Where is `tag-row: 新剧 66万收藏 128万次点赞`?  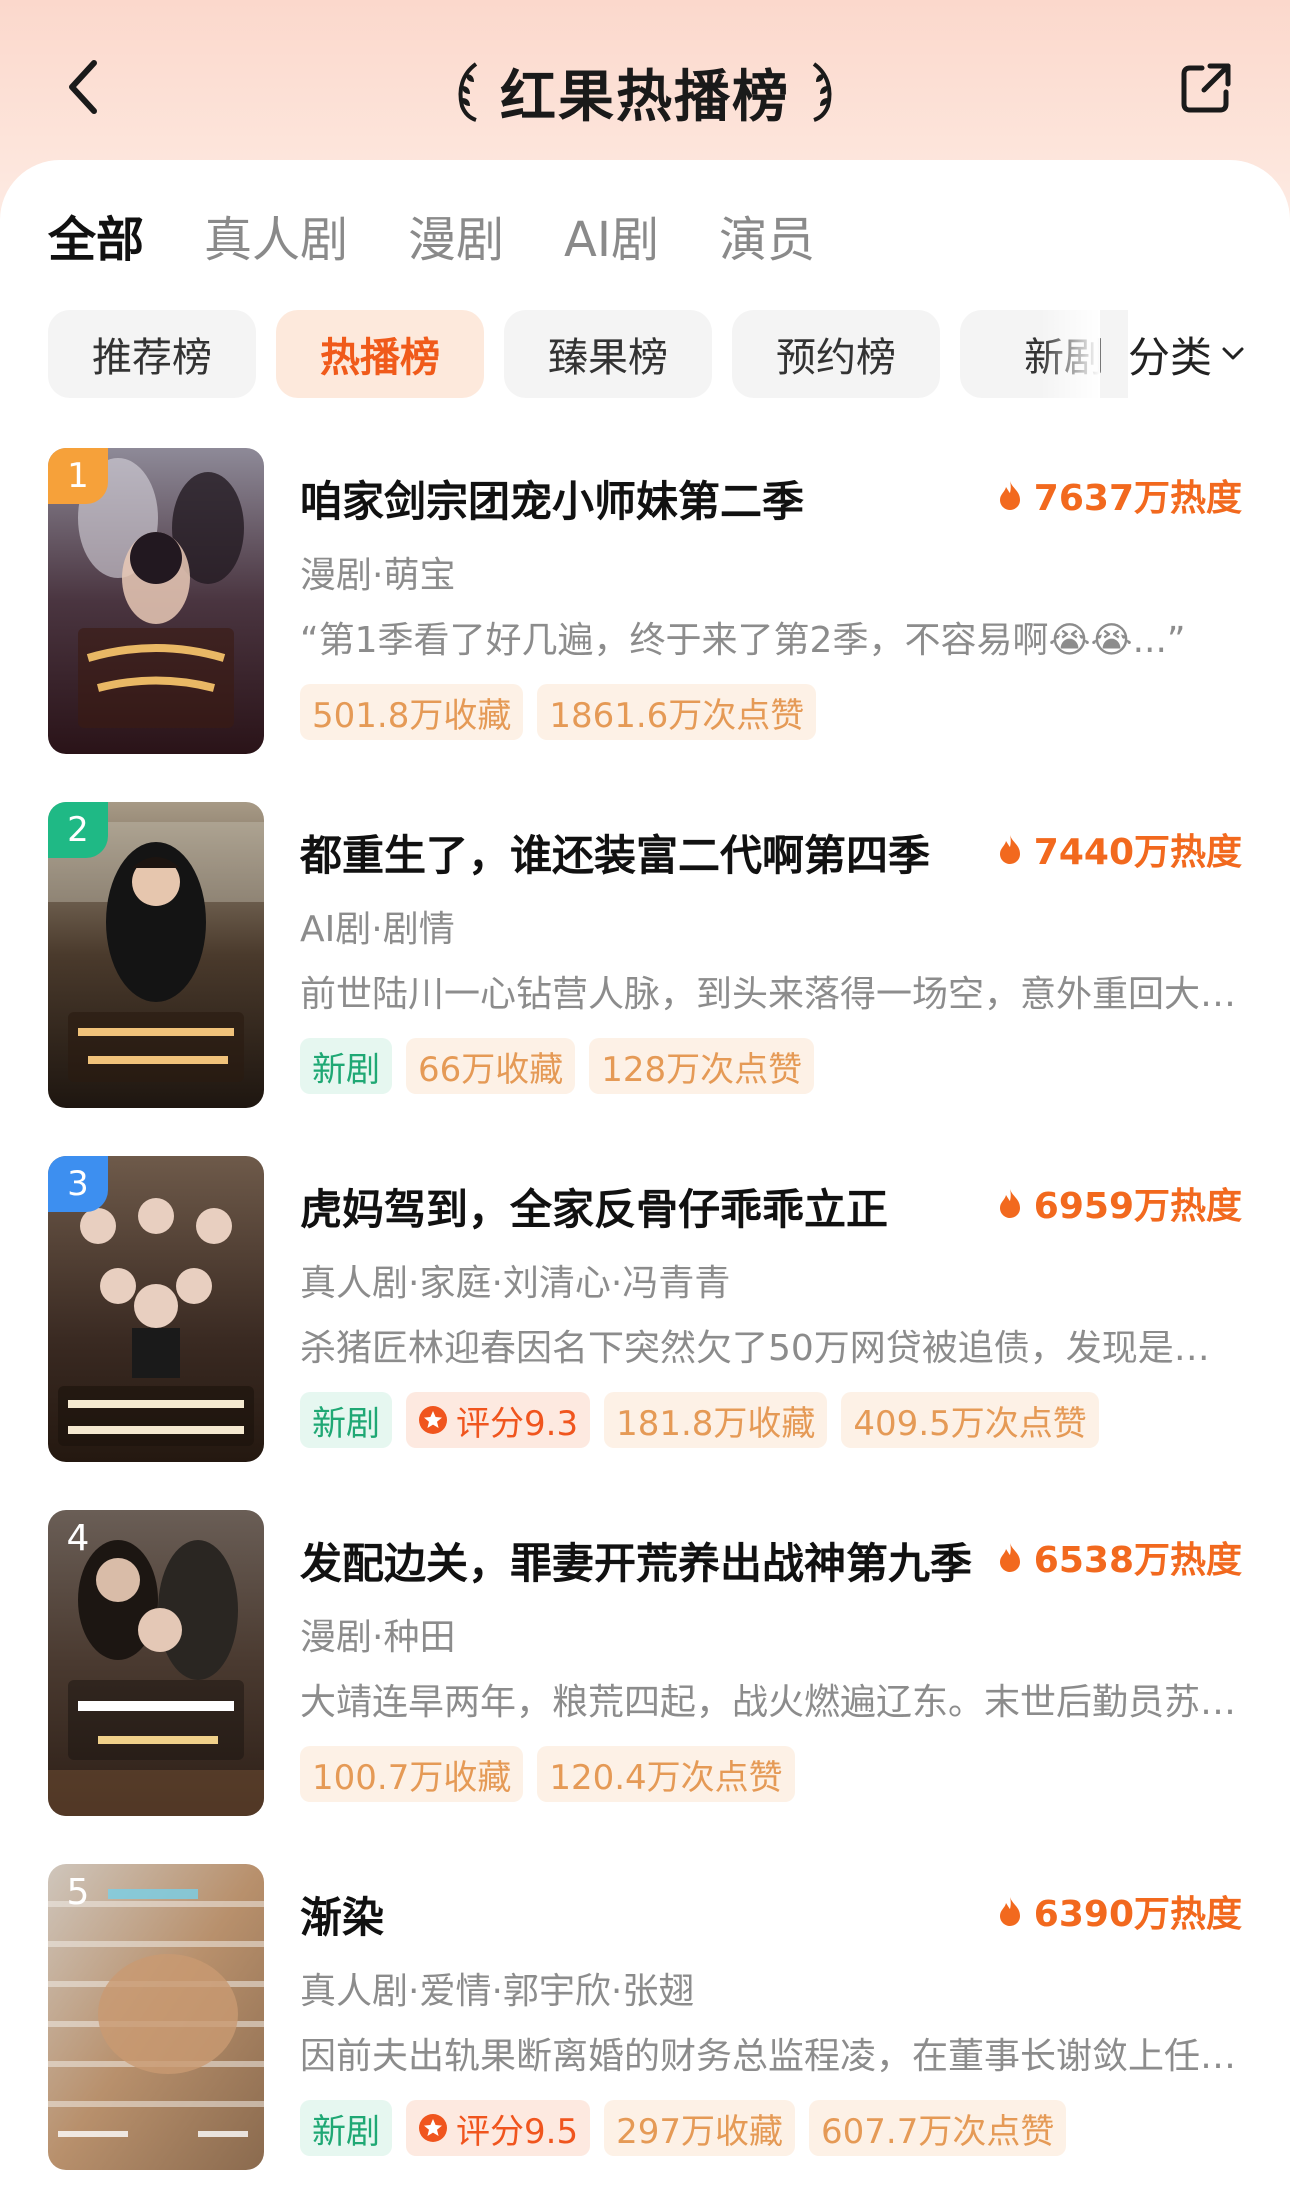 tag-row: 新剧 66万收藏 128万次点赞 is located at coordinates (557, 1066).